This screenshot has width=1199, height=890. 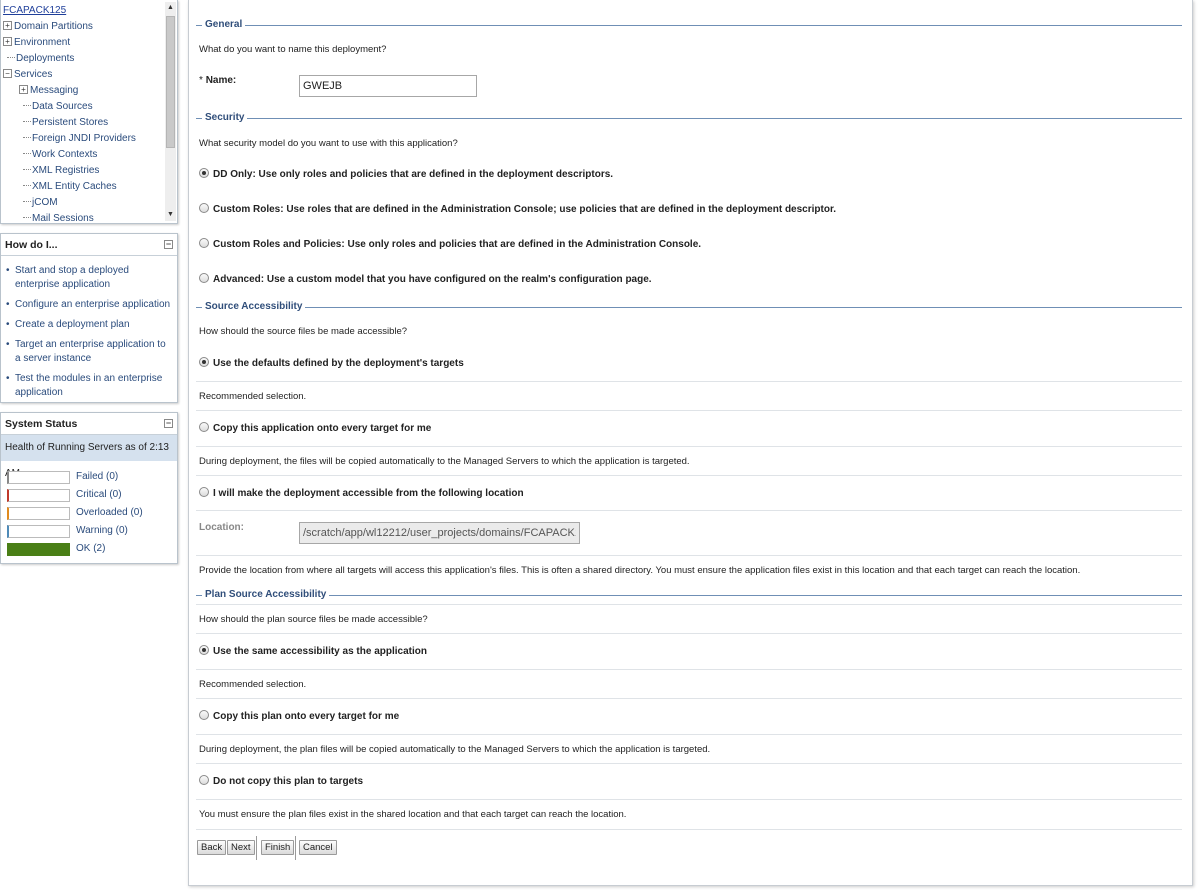 I want to click on tree-item-mail-sessions: Mail Sessions, so click(x=83, y=218).